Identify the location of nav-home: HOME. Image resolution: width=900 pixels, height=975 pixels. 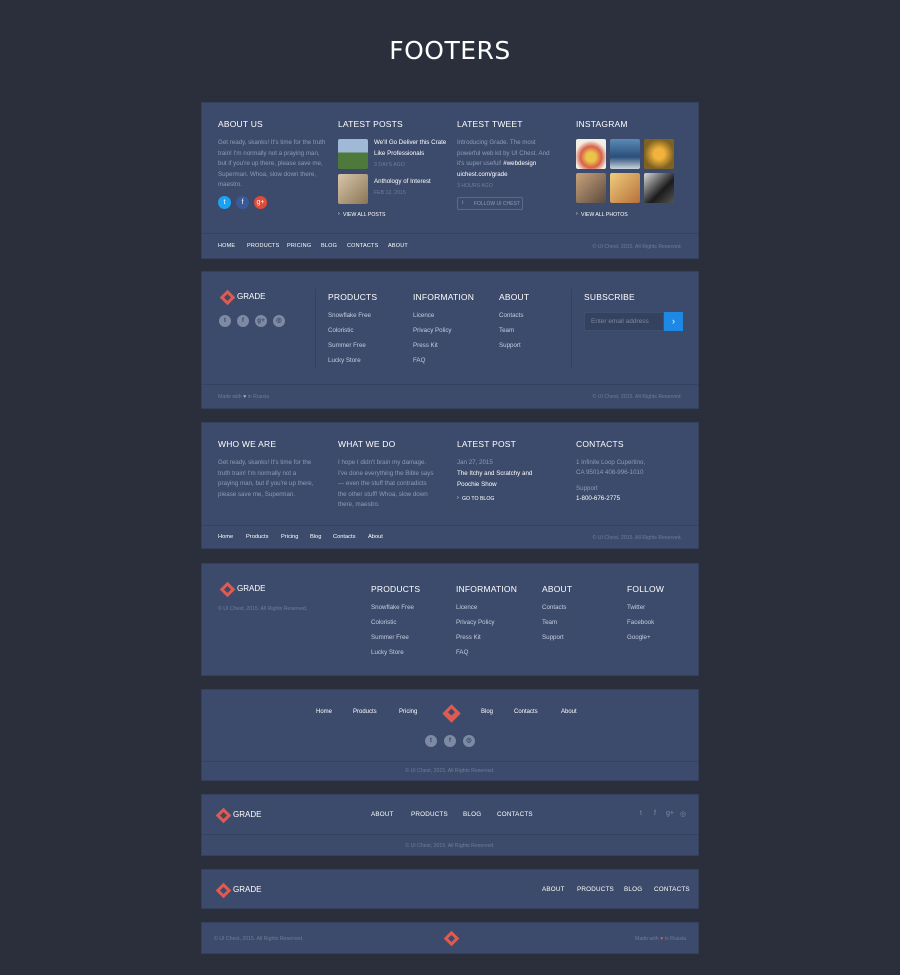
(226, 246).